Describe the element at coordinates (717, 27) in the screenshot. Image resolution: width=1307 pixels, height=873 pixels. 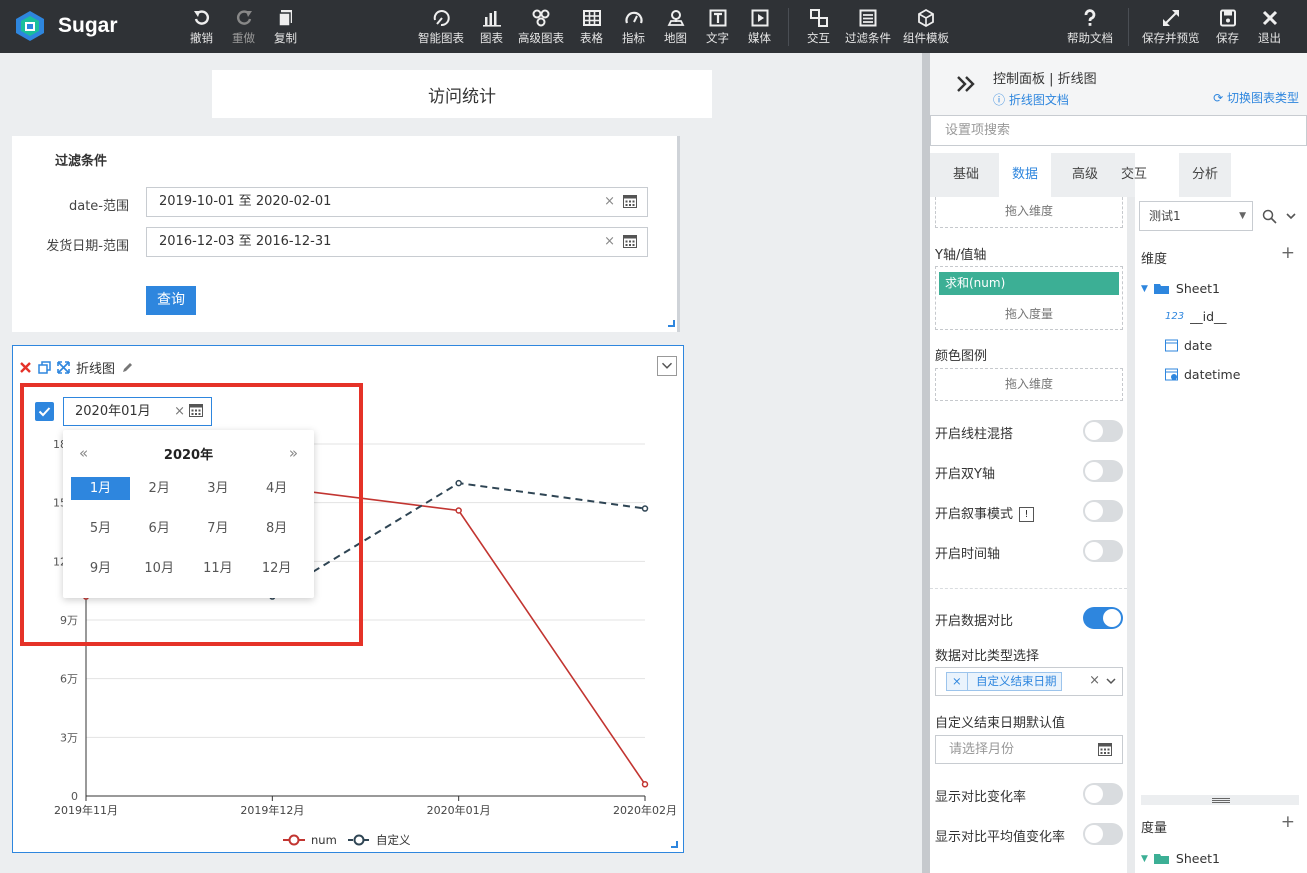
I see `text-button: 文字` at that location.